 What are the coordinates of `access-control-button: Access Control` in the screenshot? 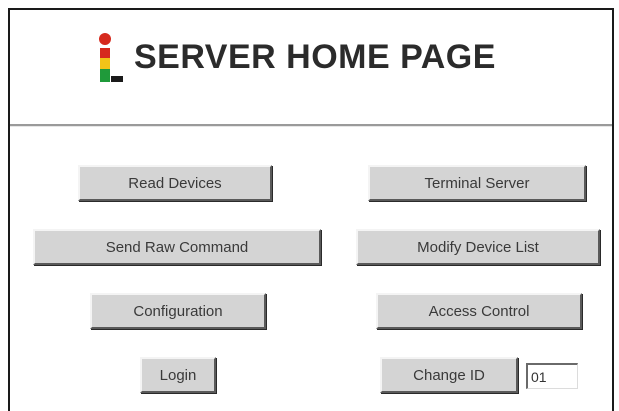 It's located at (479, 311).